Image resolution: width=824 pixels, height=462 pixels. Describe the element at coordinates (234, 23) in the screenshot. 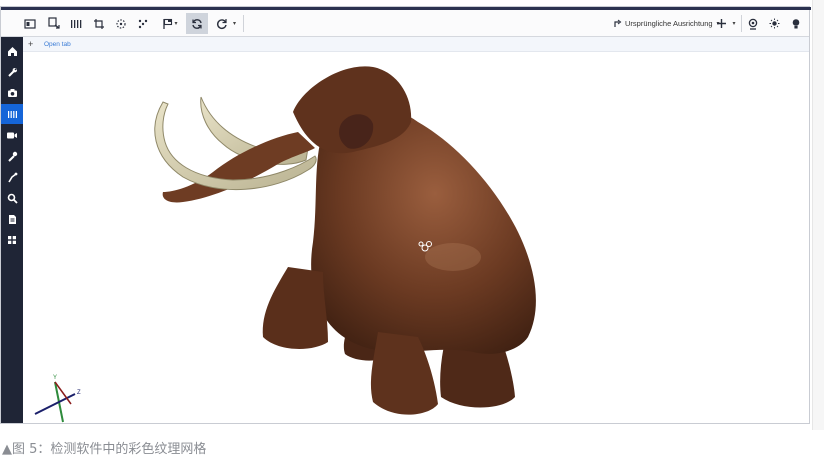

I see `rotate-caret-icon: ▾` at that location.